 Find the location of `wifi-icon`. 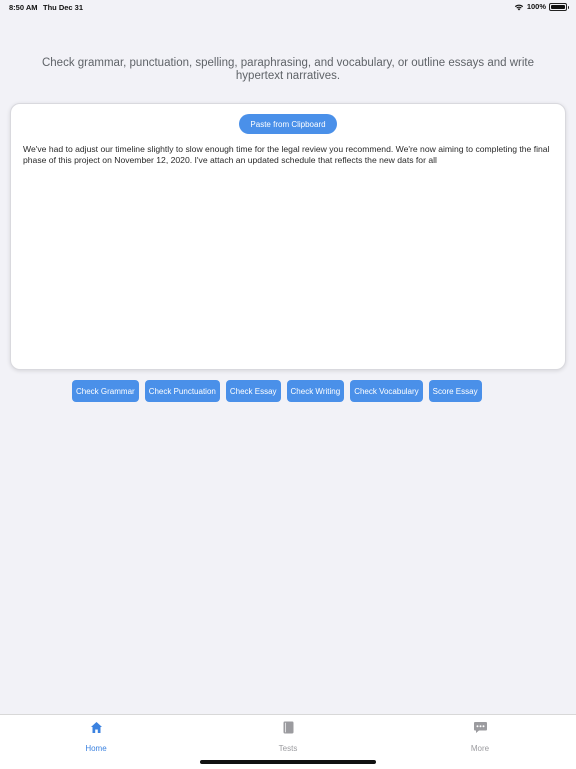

wifi-icon is located at coordinates (519, 7).